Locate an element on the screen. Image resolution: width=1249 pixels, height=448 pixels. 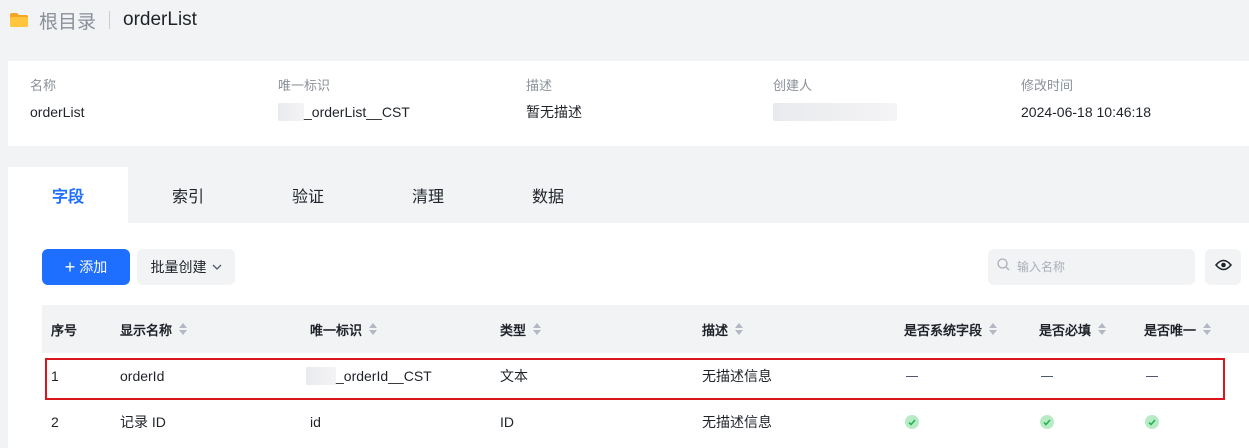
column-visibility-button is located at coordinates (1223, 267).